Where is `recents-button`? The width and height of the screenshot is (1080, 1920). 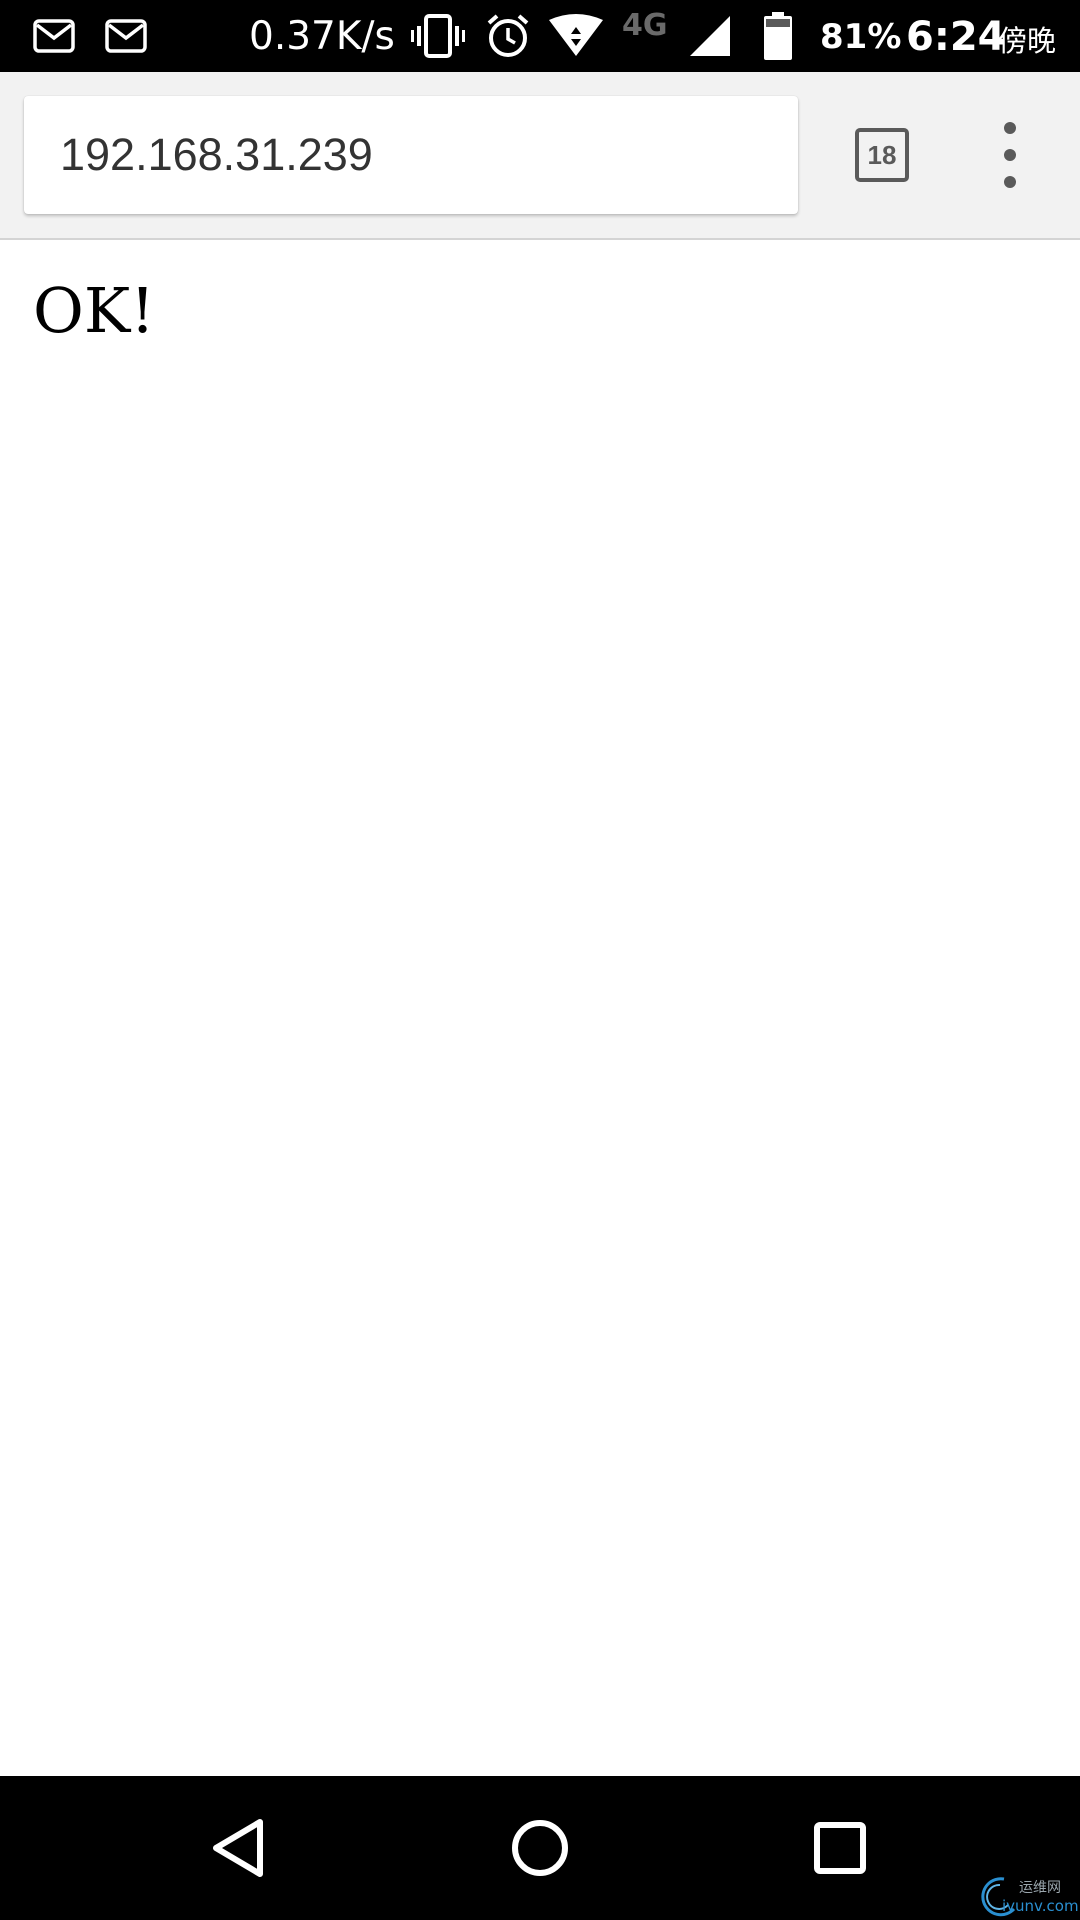 recents-button is located at coordinates (840, 1848).